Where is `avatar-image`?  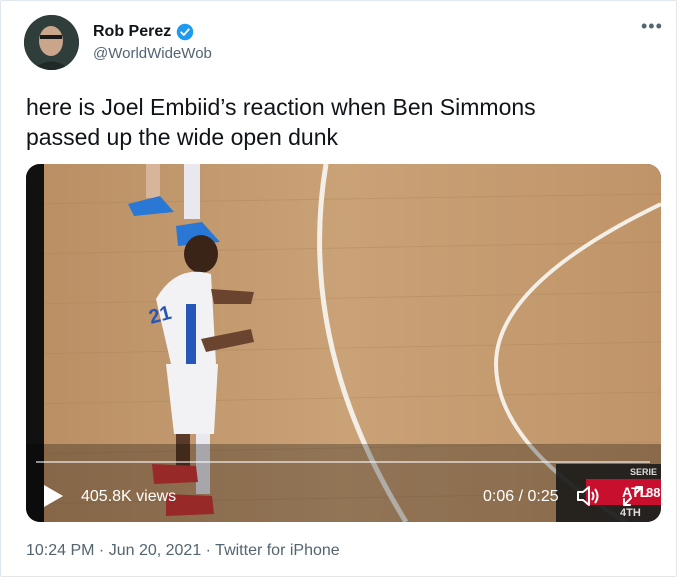 avatar-image is located at coordinates (51, 42).